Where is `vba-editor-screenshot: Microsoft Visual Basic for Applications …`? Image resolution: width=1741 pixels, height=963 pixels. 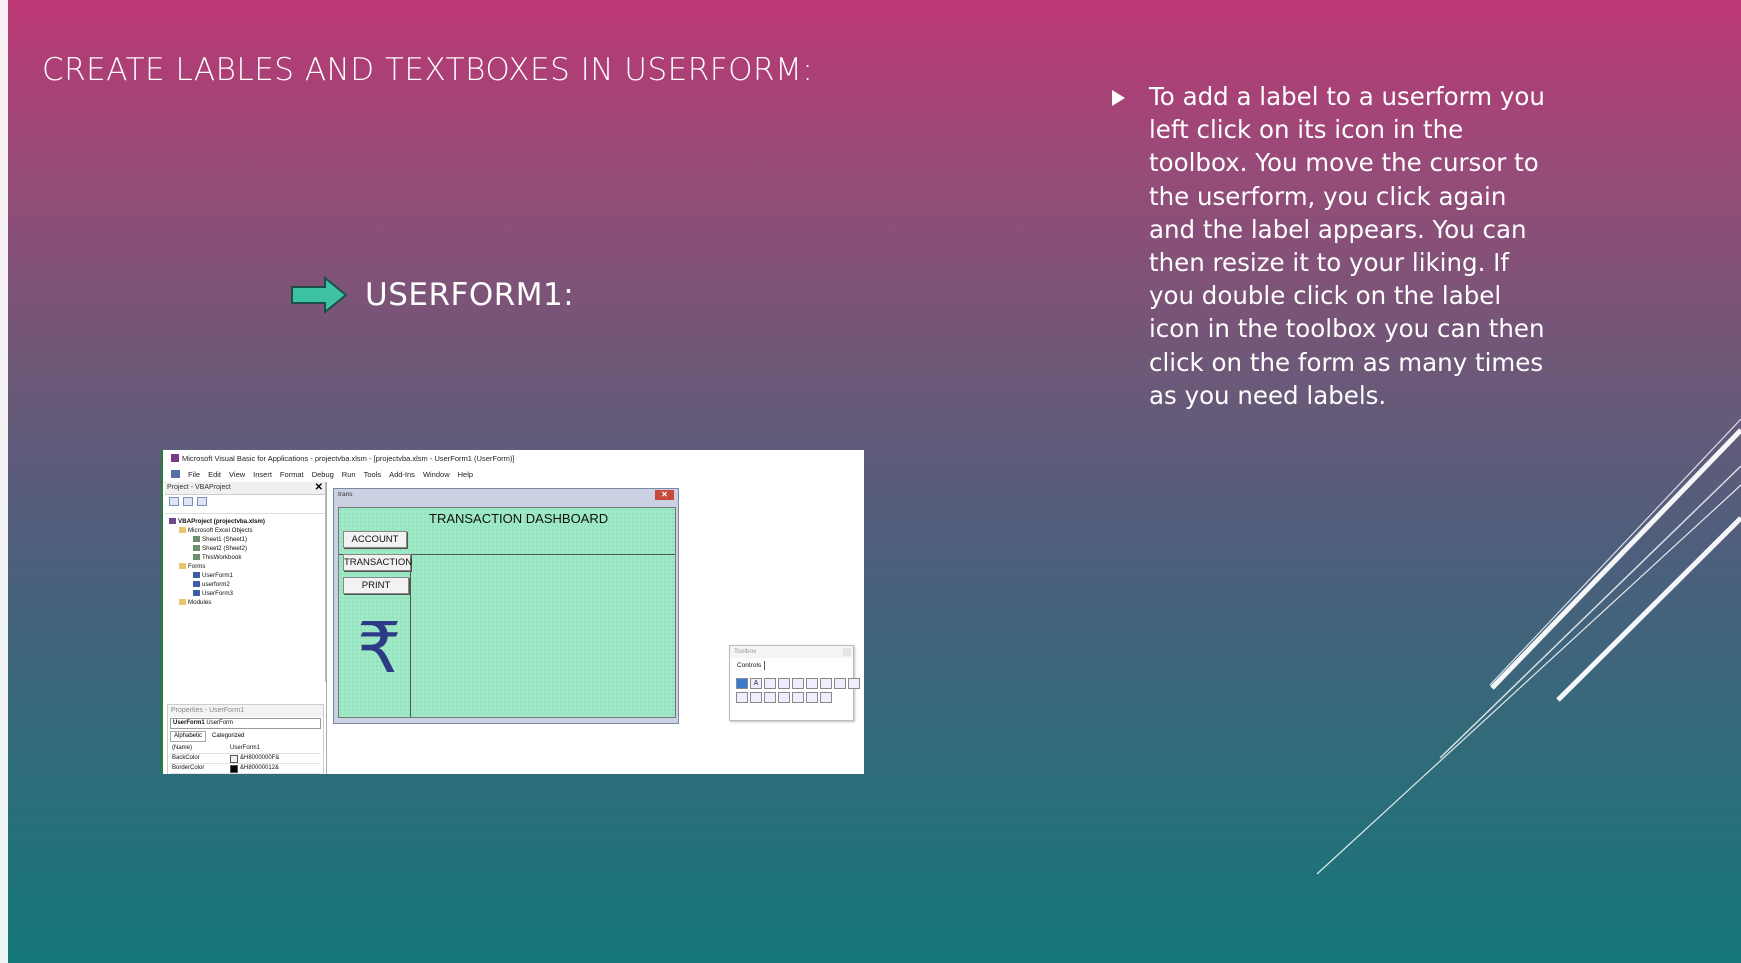 vba-editor-screenshot: Microsoft Visual Basic for Applications … is located at coordinates (512, 612).